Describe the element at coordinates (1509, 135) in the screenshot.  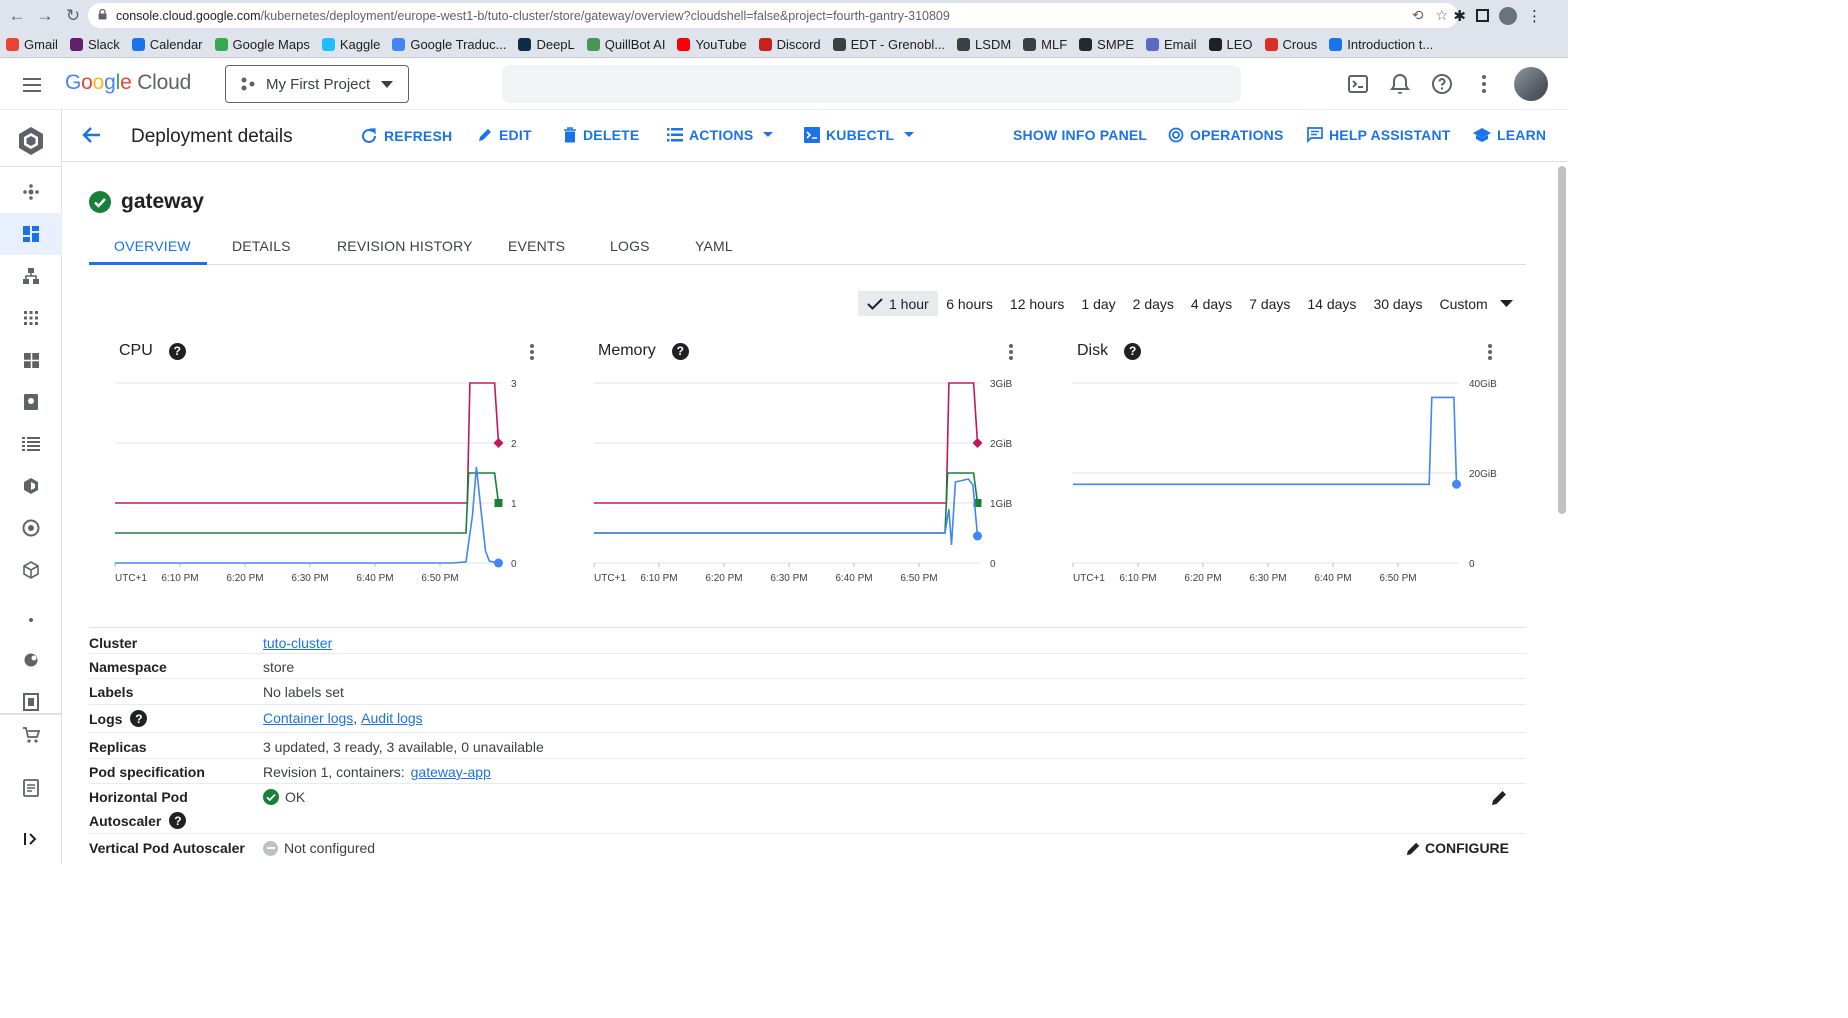
I see `learn-button: LEARN` at that location.